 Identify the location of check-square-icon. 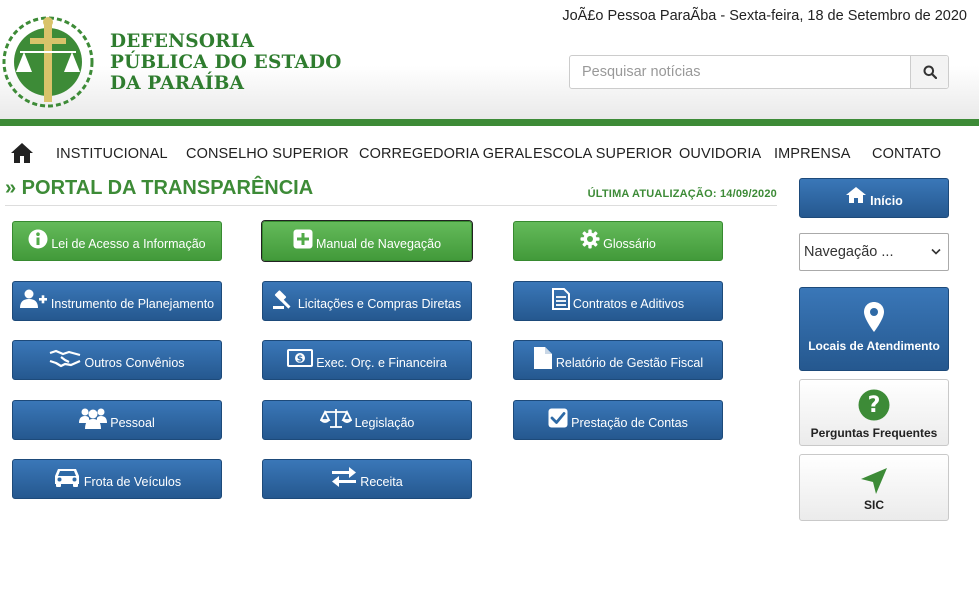
(558, 418).